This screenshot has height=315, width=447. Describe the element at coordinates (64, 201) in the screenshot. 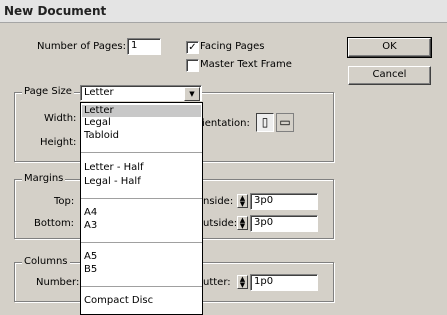

I see `top-margin-label: Top:` at that location.